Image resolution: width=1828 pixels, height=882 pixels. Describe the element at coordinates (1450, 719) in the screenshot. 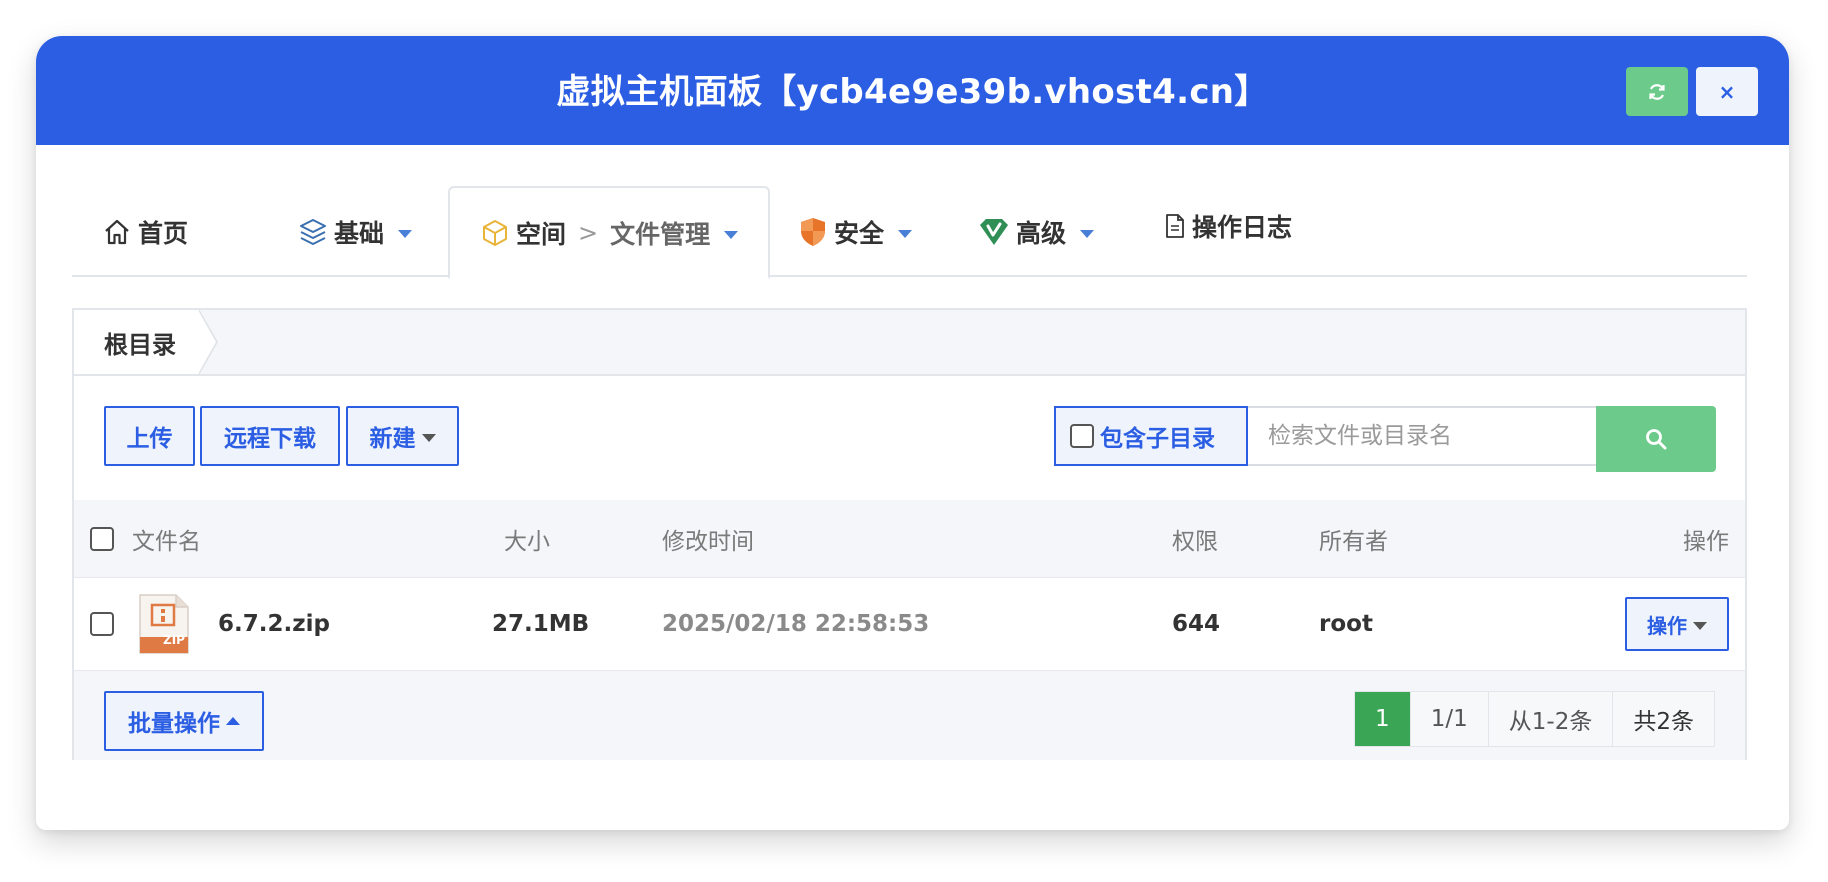

I see `page-count: 1/1` at that location.